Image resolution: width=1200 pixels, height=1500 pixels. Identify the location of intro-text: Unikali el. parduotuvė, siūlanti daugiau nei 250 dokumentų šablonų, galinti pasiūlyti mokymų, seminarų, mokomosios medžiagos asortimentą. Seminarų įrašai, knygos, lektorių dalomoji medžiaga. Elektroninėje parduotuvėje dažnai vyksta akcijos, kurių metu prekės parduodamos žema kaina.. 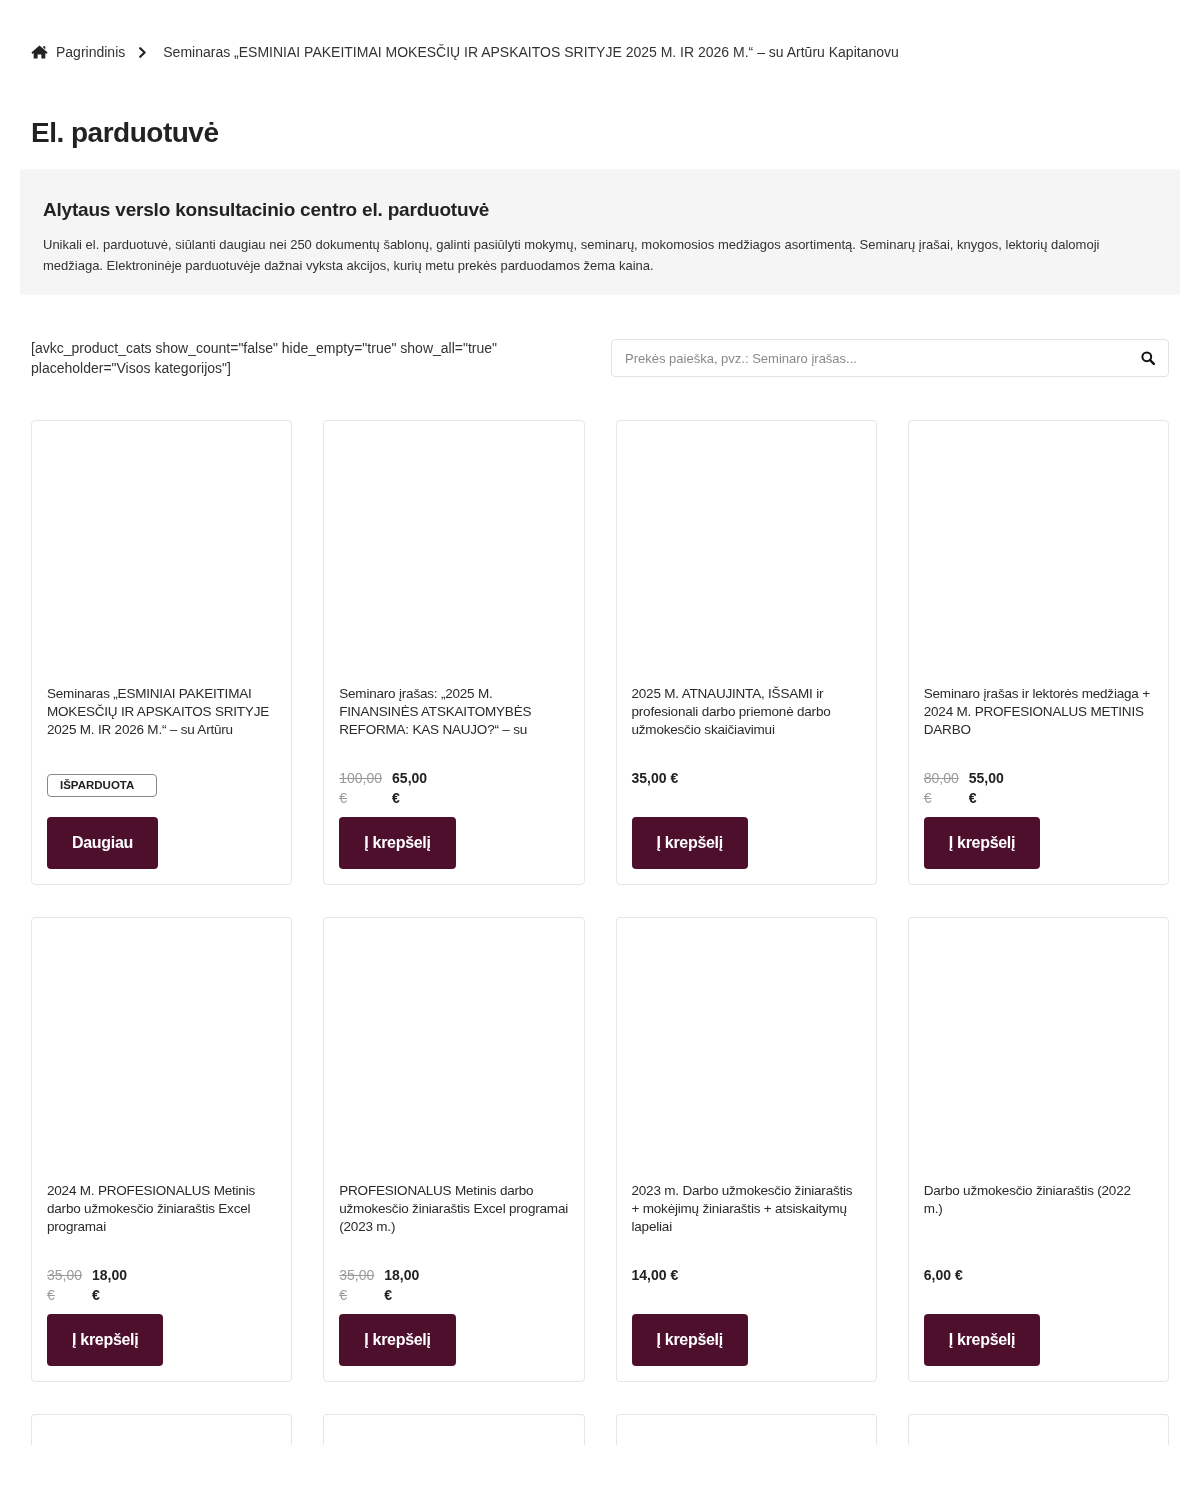
(572, 255).